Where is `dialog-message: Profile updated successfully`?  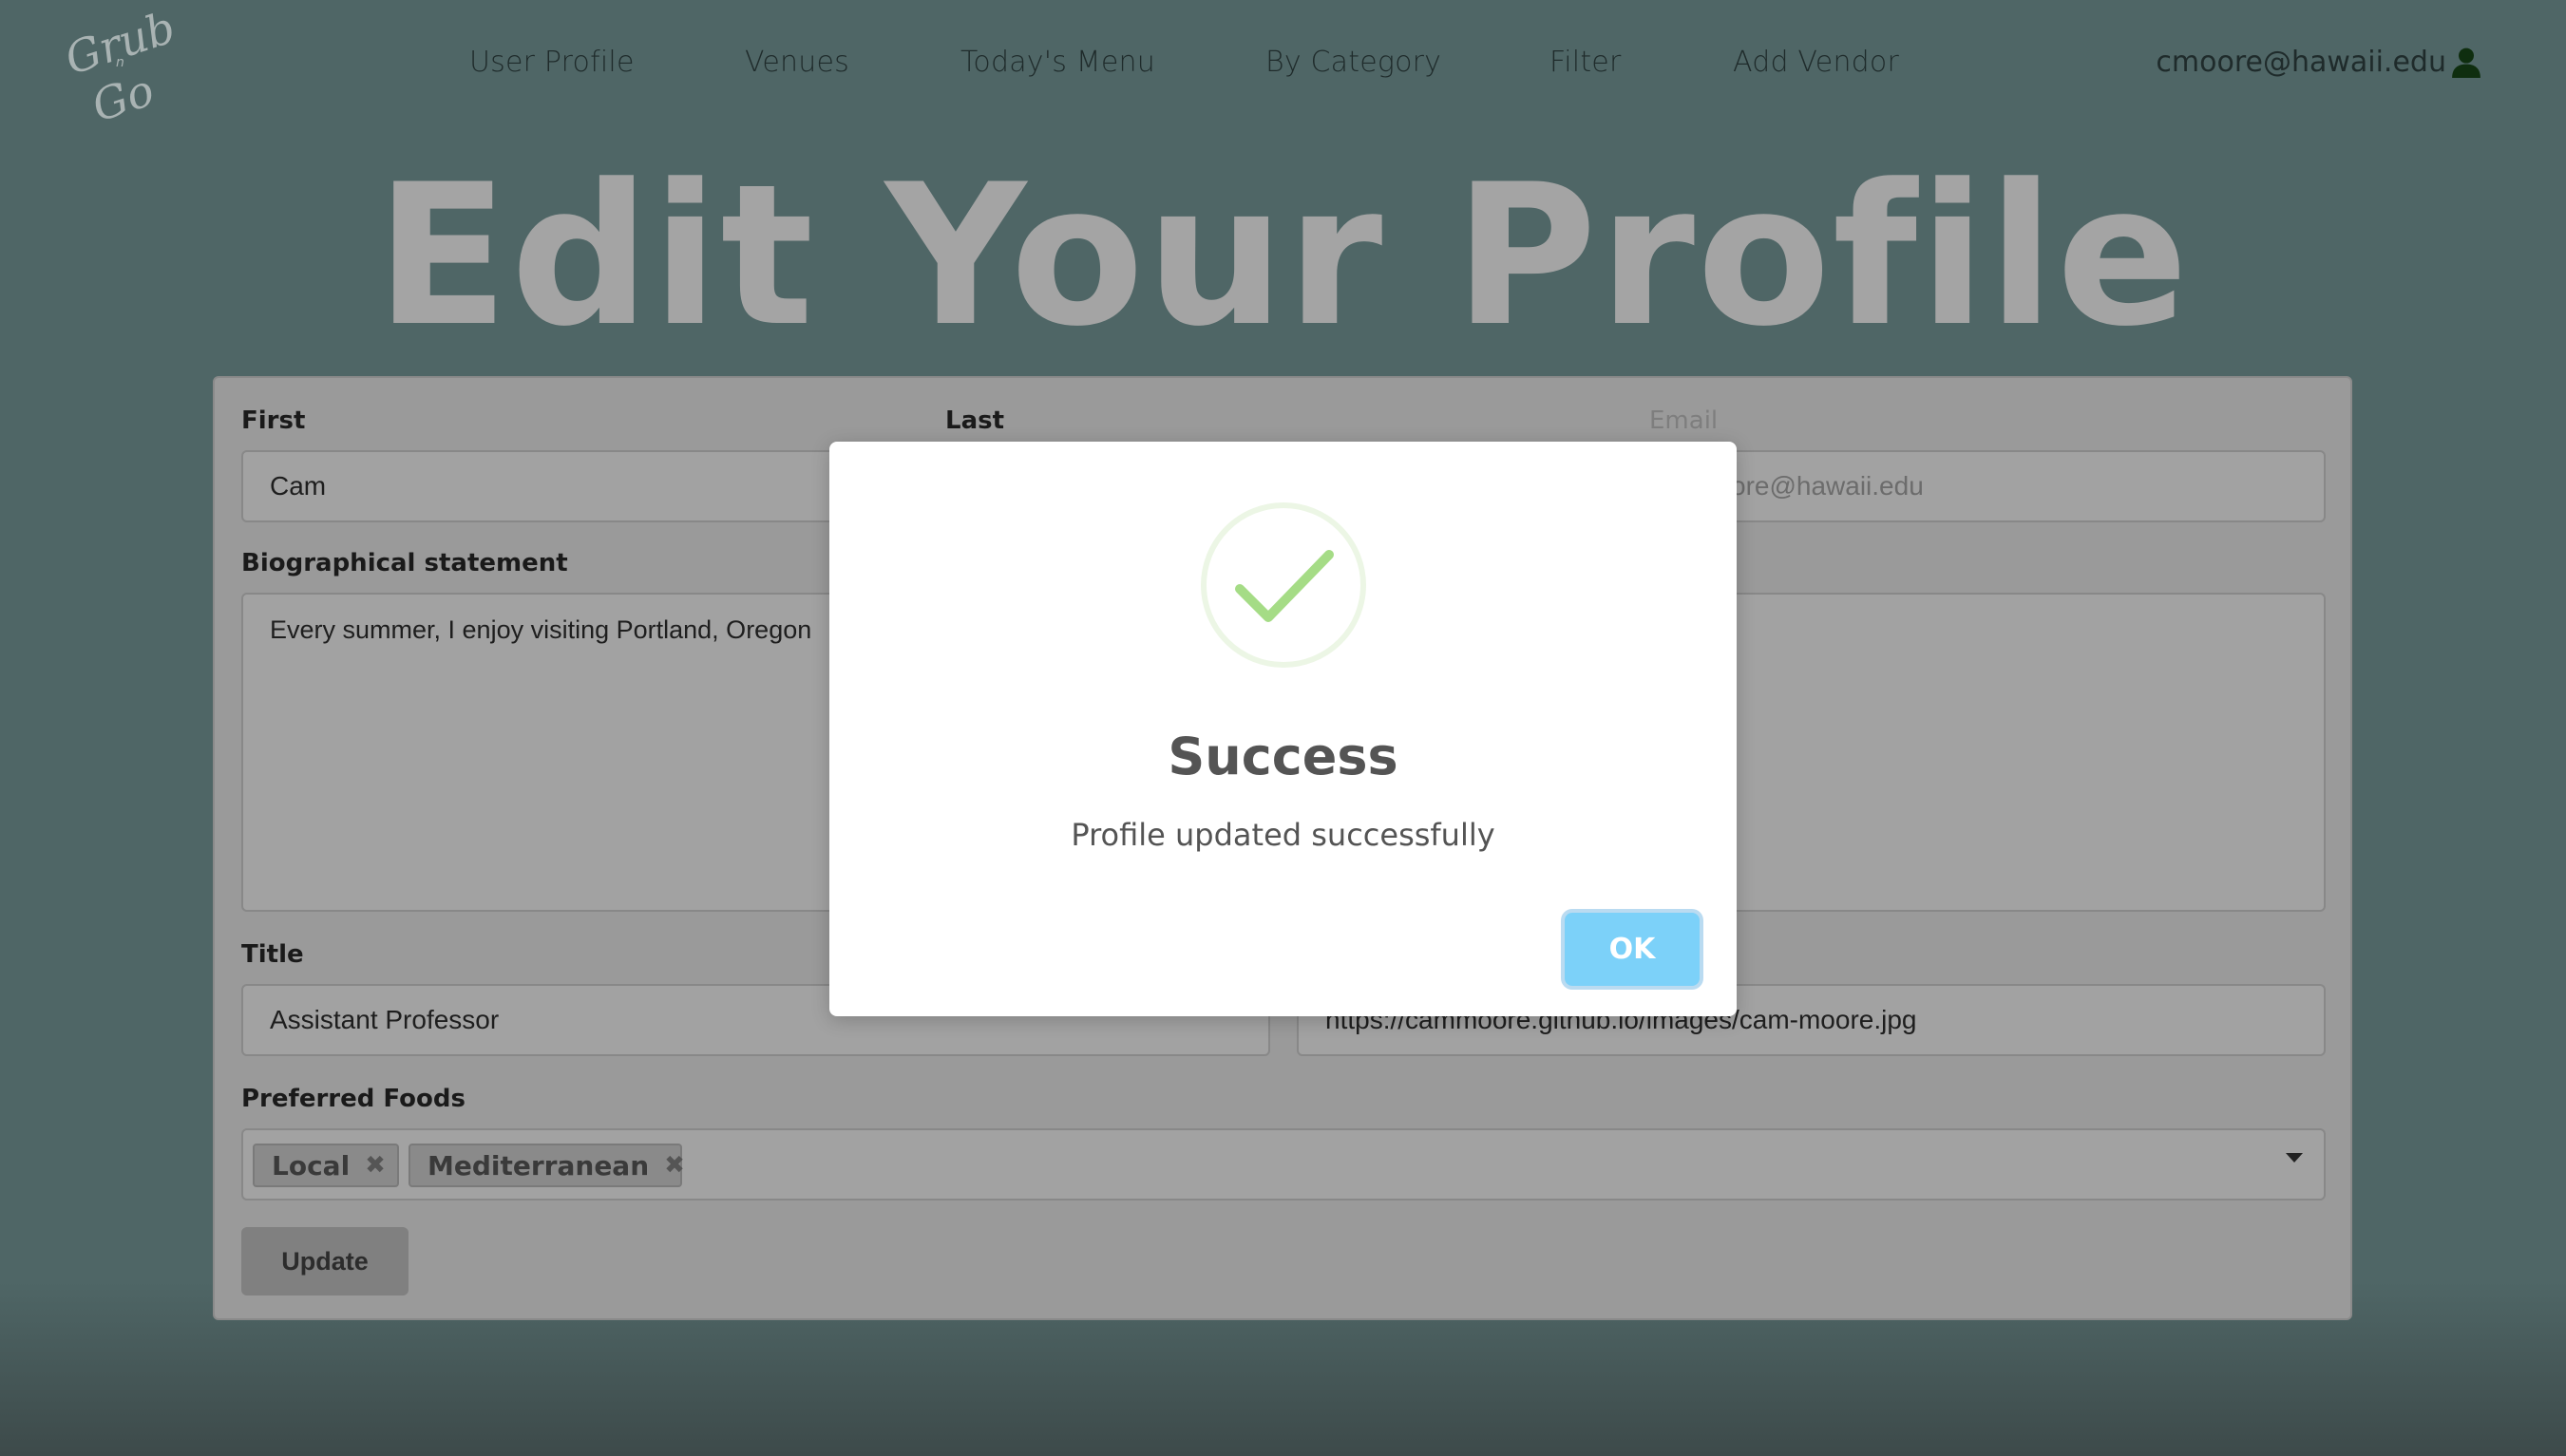 dialog-message: Profile updated successfully is located at coordinates (1283, 835).